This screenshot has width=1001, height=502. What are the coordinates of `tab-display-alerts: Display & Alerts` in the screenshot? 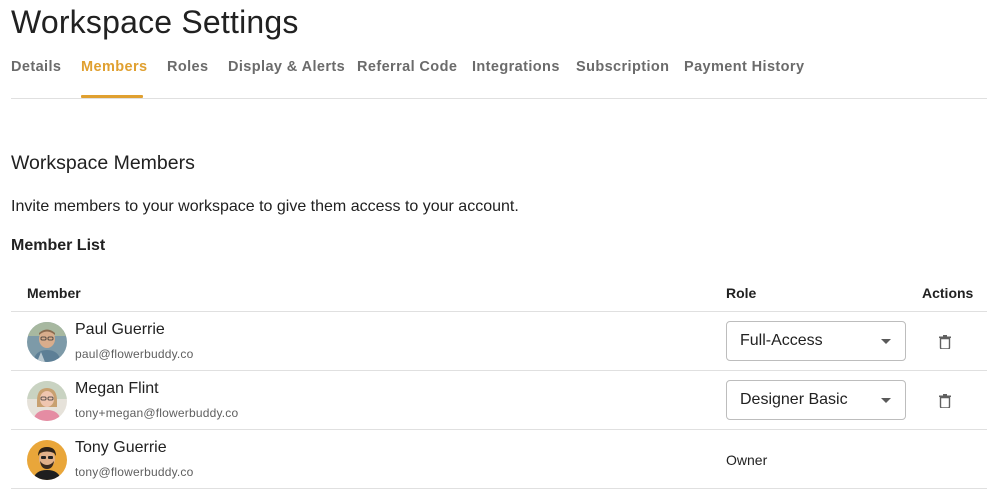 It's located at (286, 67).